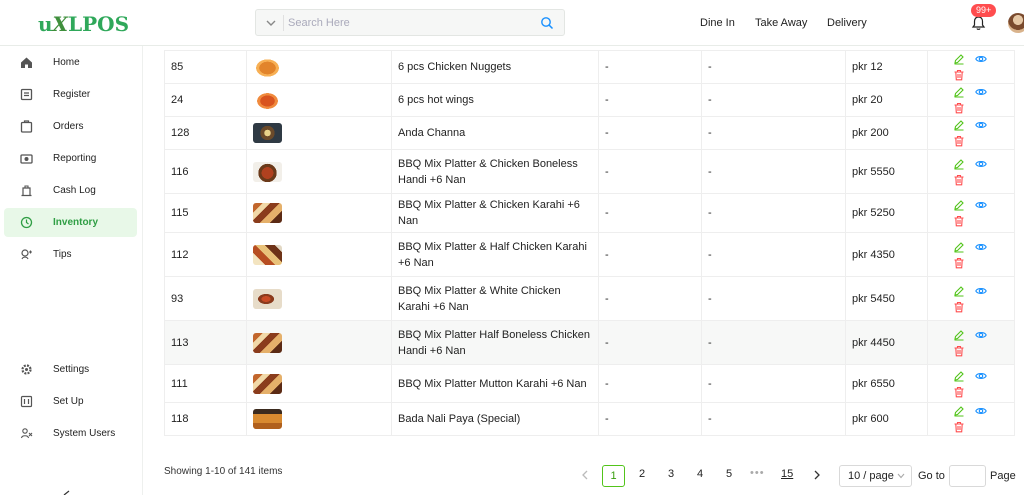  What do you see at coordinates (717, 23) in the screenshot?
I see `nav-dine-in: Dine In` at bounding box center [717, 23].